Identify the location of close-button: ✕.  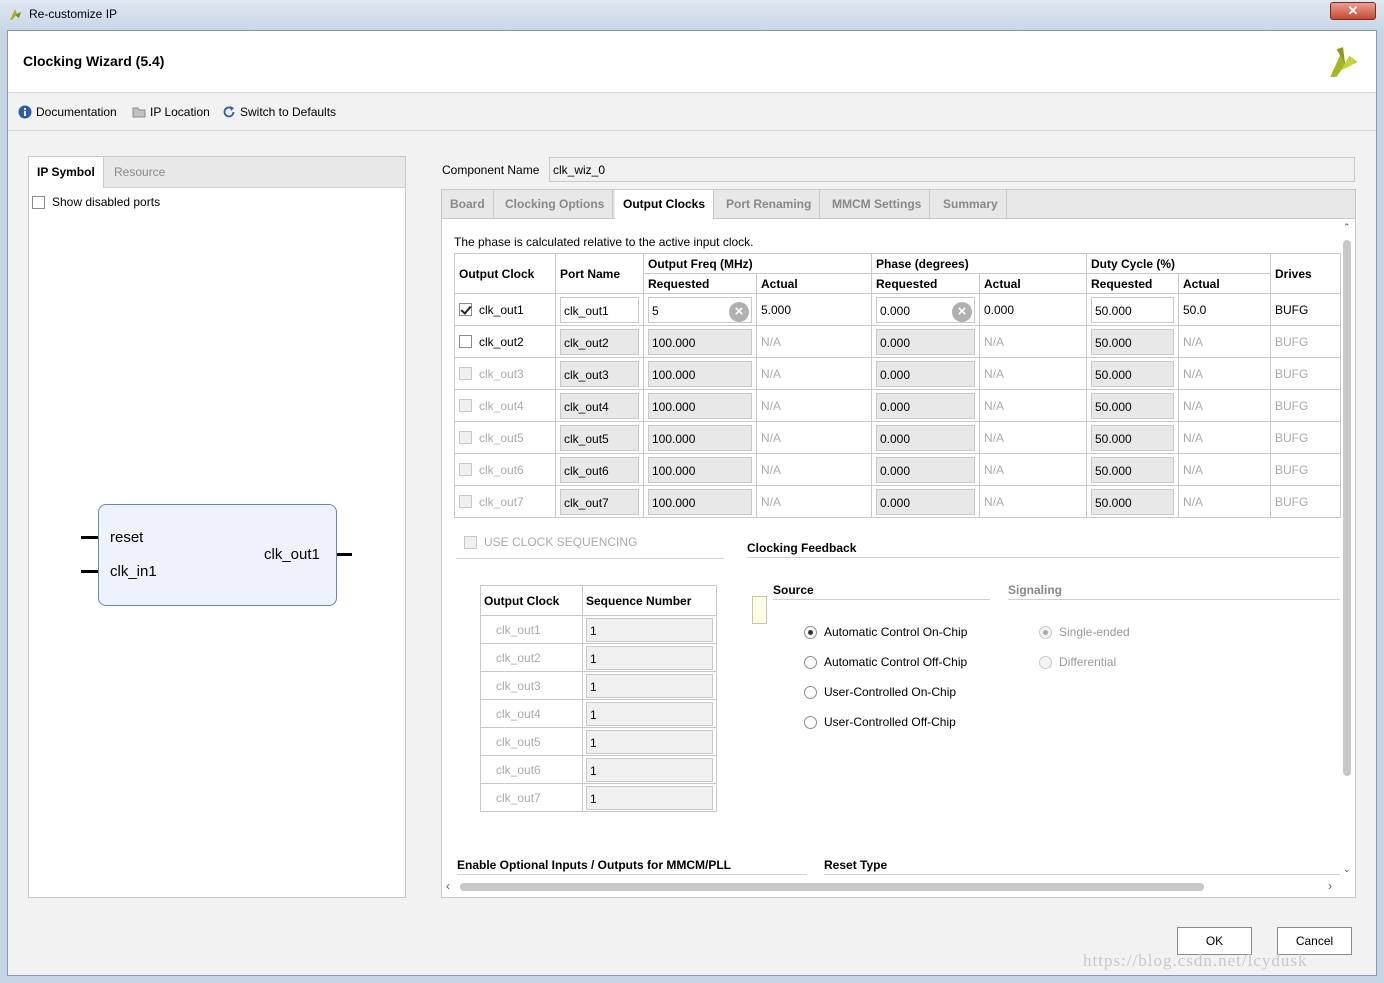
(1353, 11).